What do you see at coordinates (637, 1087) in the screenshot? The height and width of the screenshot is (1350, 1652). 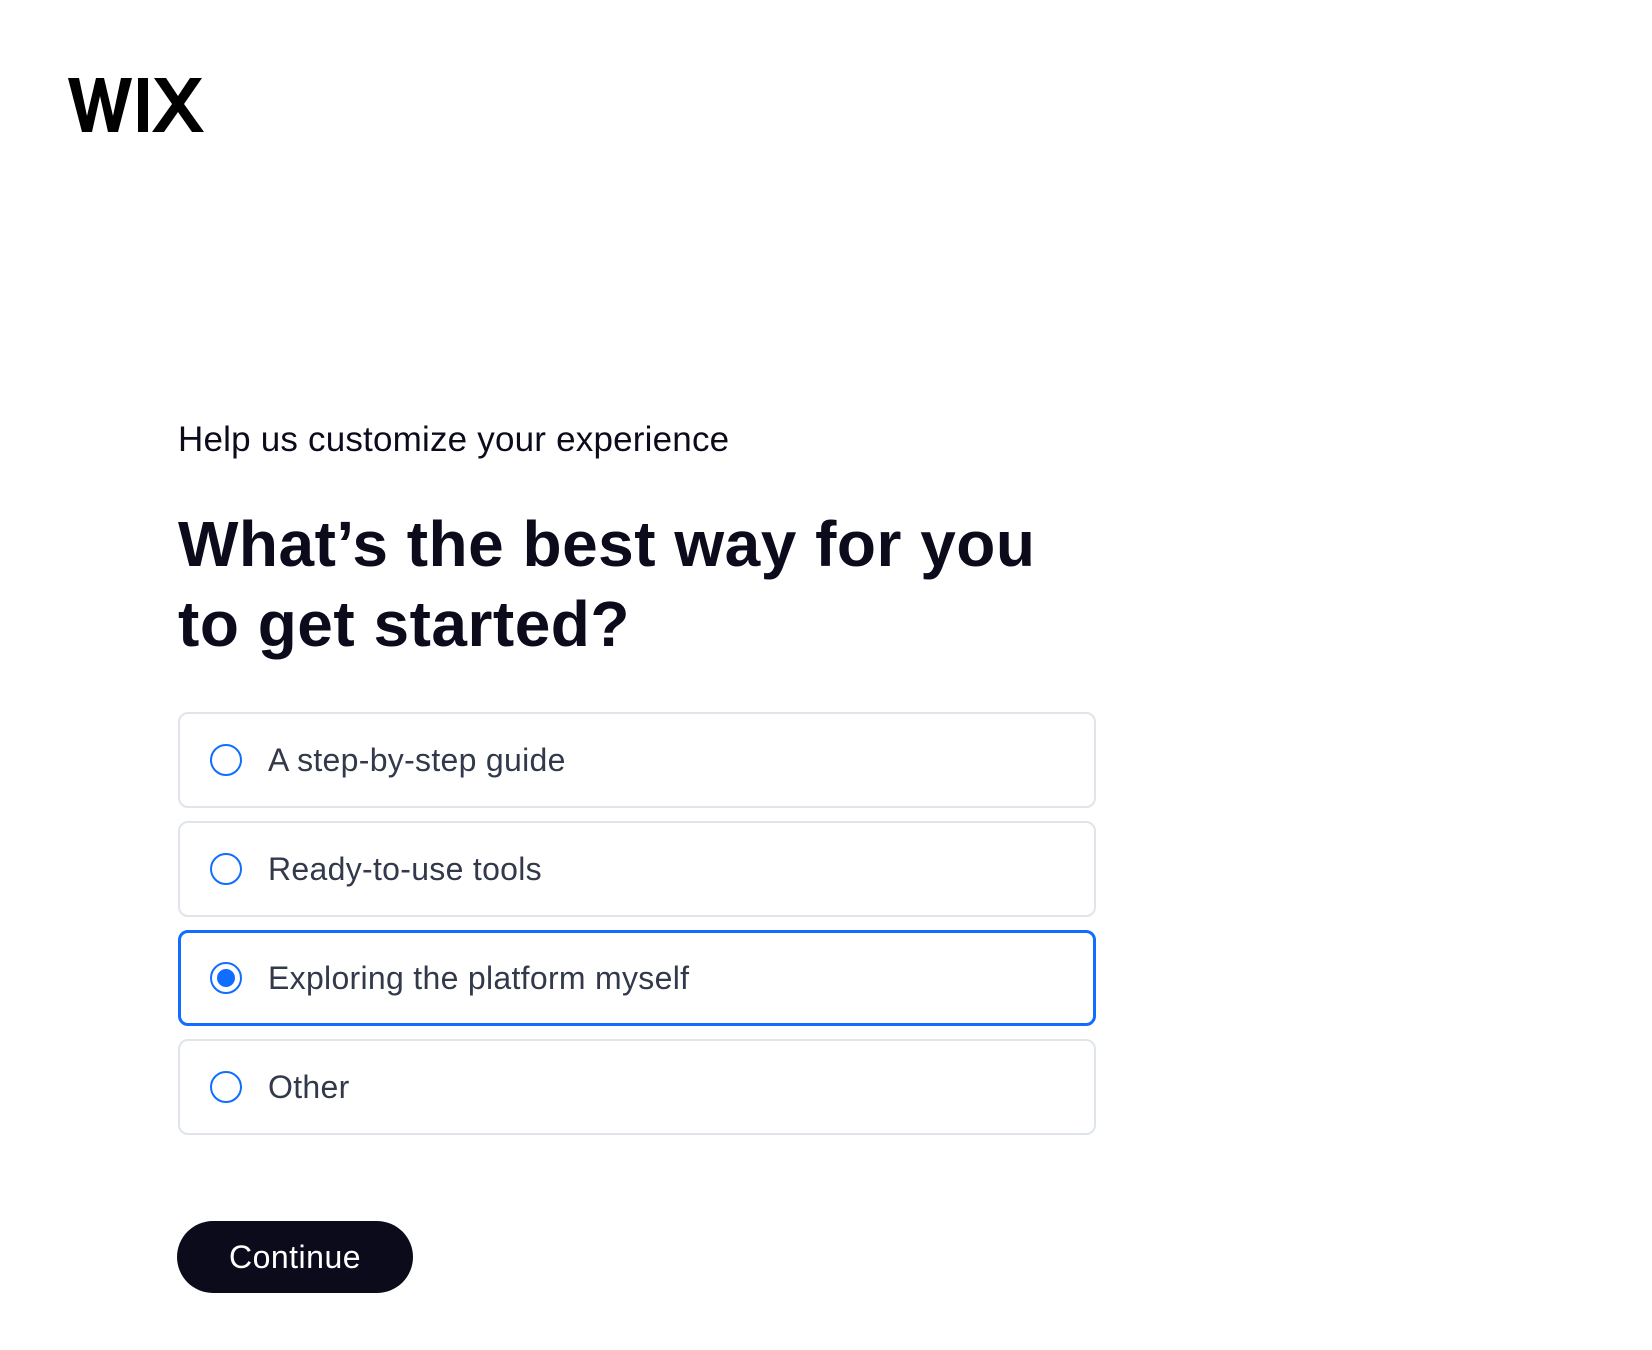 I see `option-other: Other` at bounding box center [637, 1087].